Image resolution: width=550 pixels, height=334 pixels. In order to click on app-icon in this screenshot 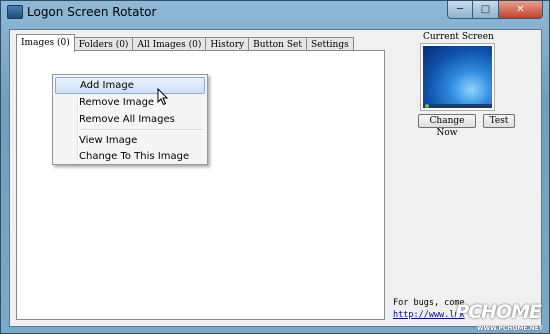, I will do `click(15, 12)`.